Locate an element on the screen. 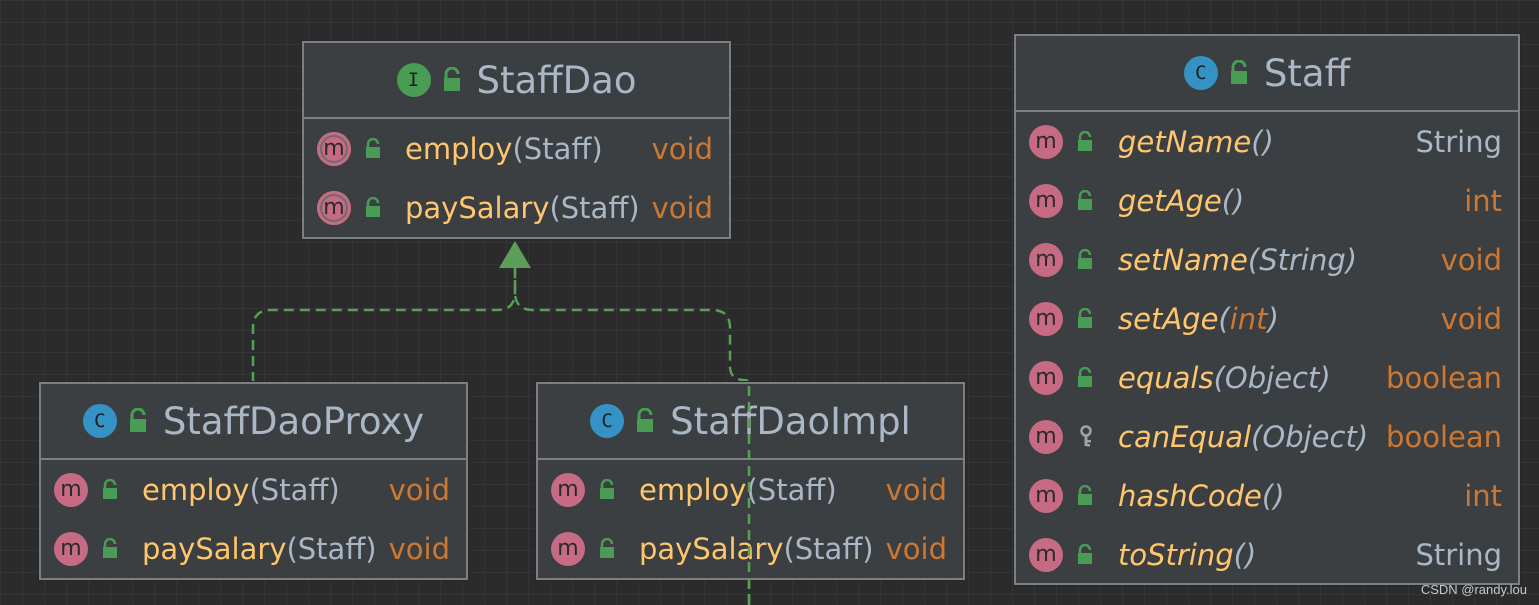 This screenshot has width=1539, height=605. method-row-hashcode: m hashCode() int is located at coordinates (1267, 495).